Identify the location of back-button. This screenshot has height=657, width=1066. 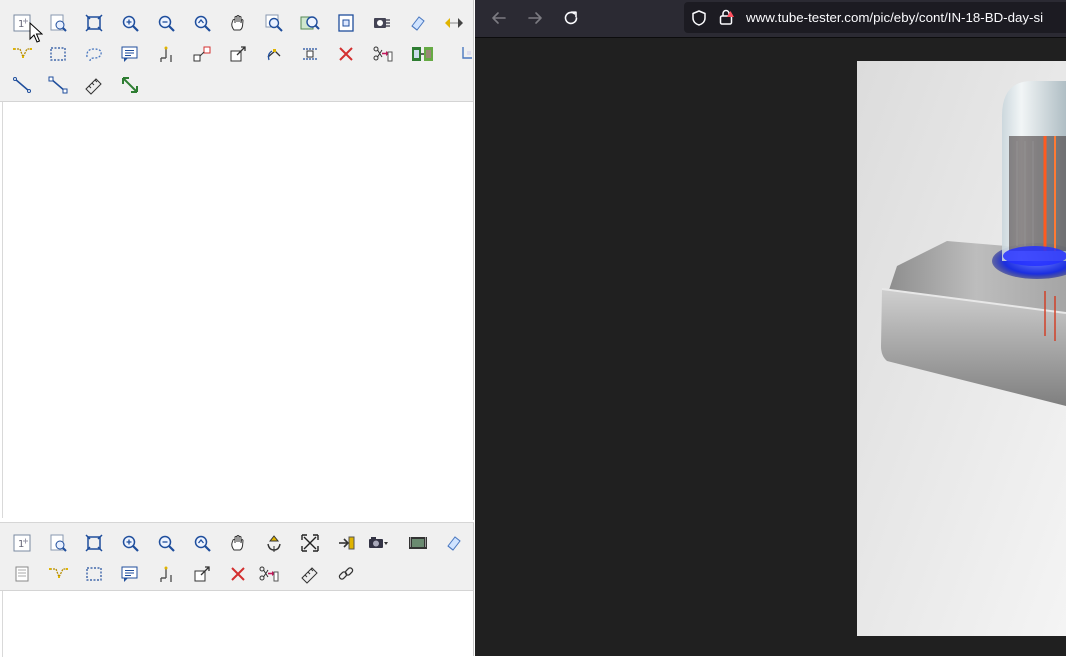
(499, 18).